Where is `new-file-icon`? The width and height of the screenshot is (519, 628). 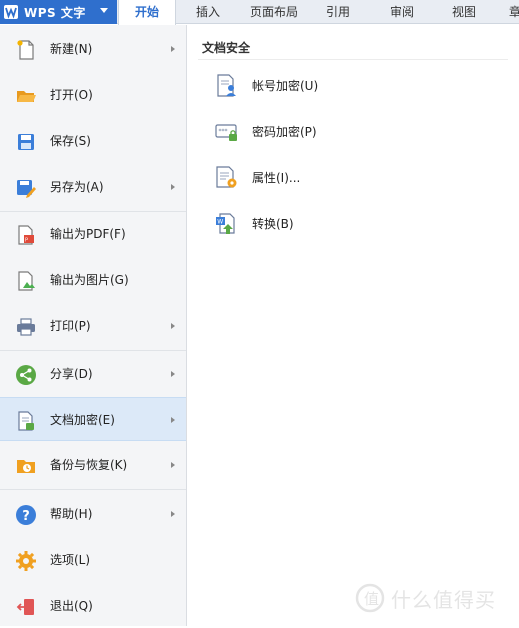
new-file-icon is located at coordinates (25, 50).